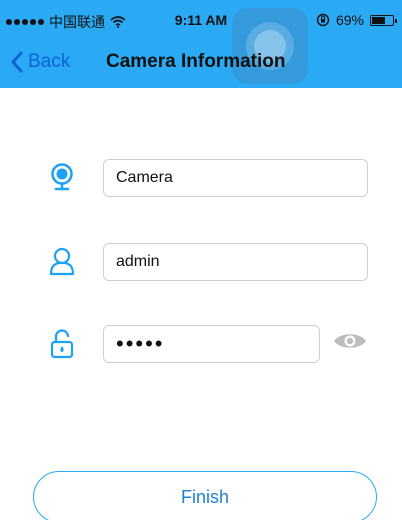  Describe the element at coordinates (211, 344) in the screenshot. I see `password-field: •••••` at that location.